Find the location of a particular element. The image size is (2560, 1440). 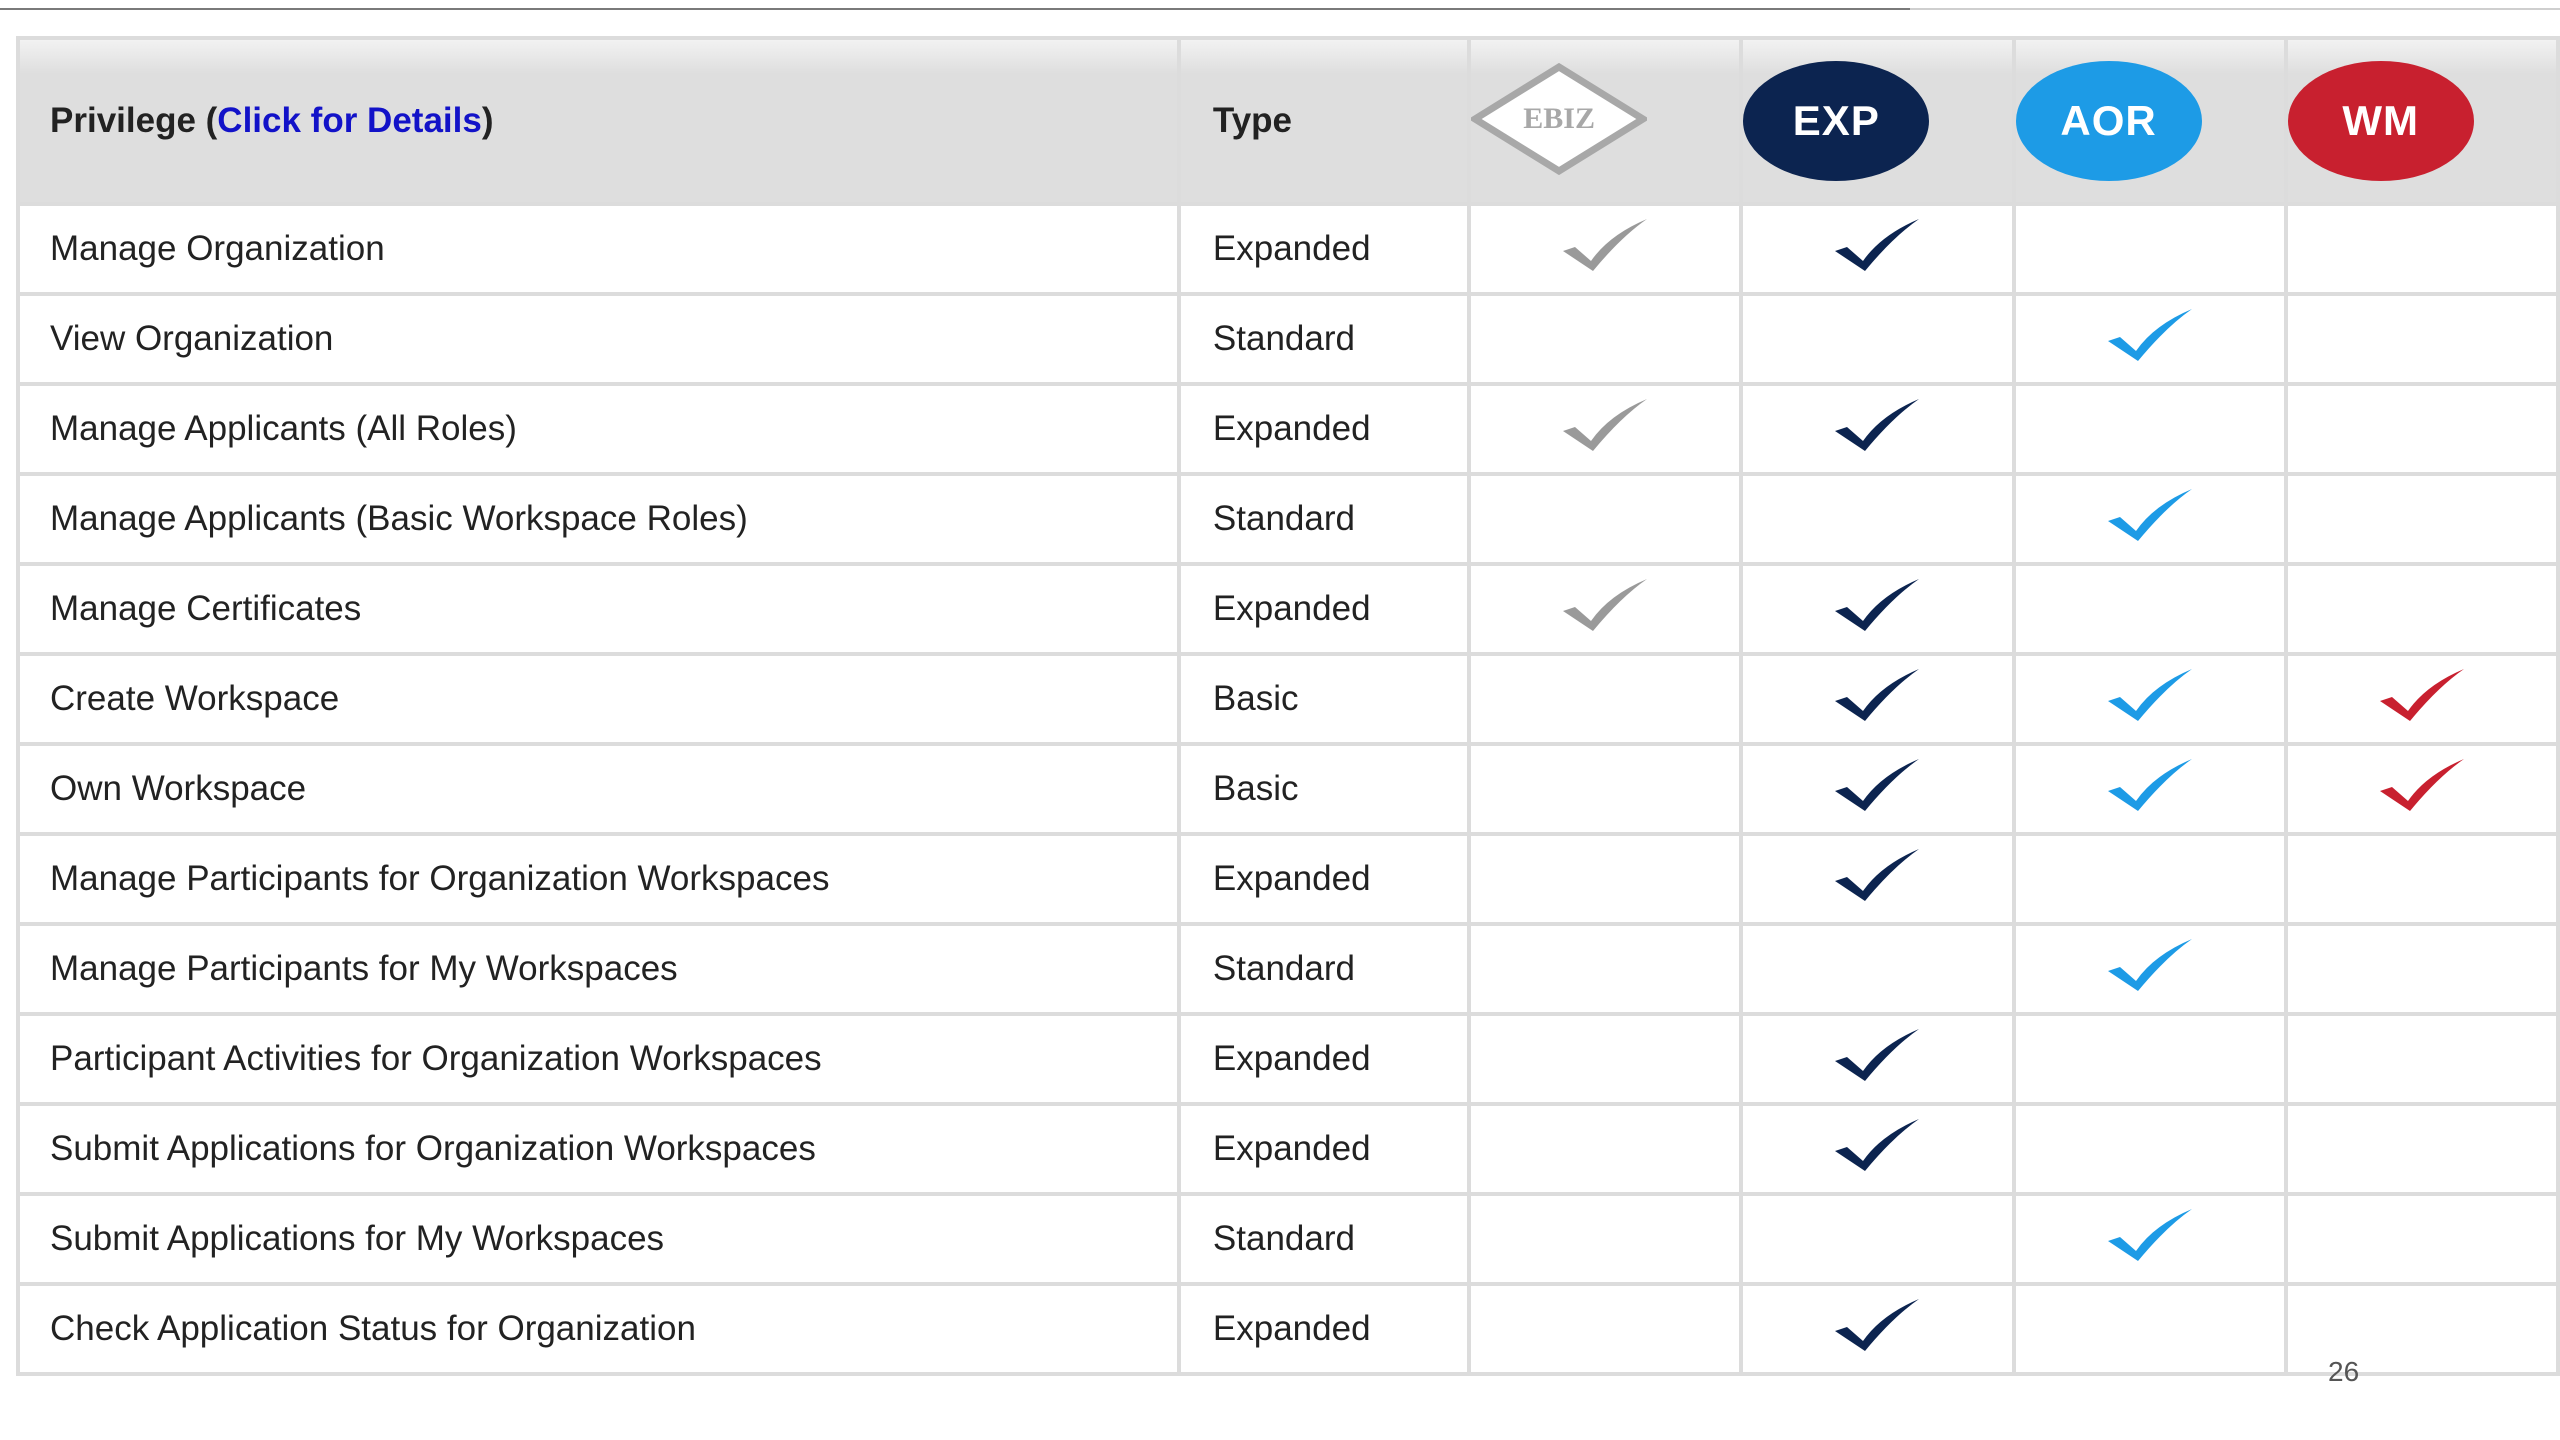

wm-badge: WM is located at coordinates (2380, 121).